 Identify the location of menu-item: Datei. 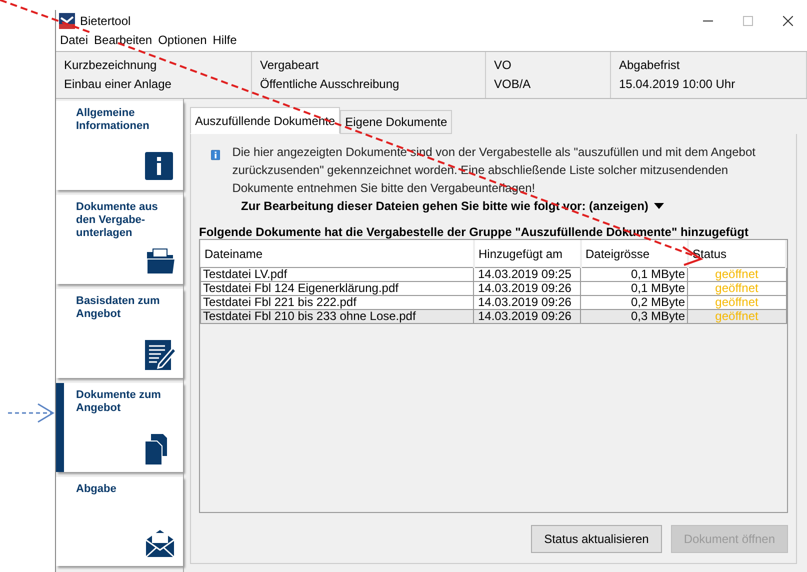
(74, 40).